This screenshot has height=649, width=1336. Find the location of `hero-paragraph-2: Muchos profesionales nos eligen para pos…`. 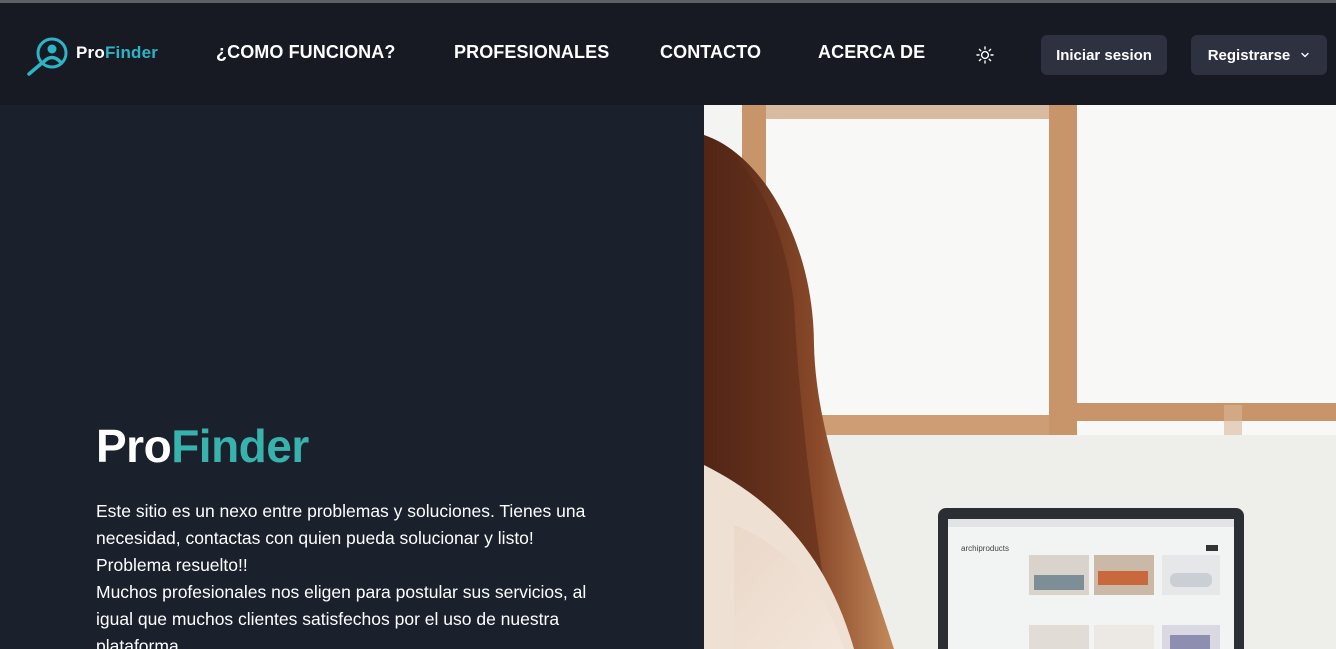

hero-paragraph-2: Muchos profesionales nos eligen para pos… is located at coordinates (341, 615).